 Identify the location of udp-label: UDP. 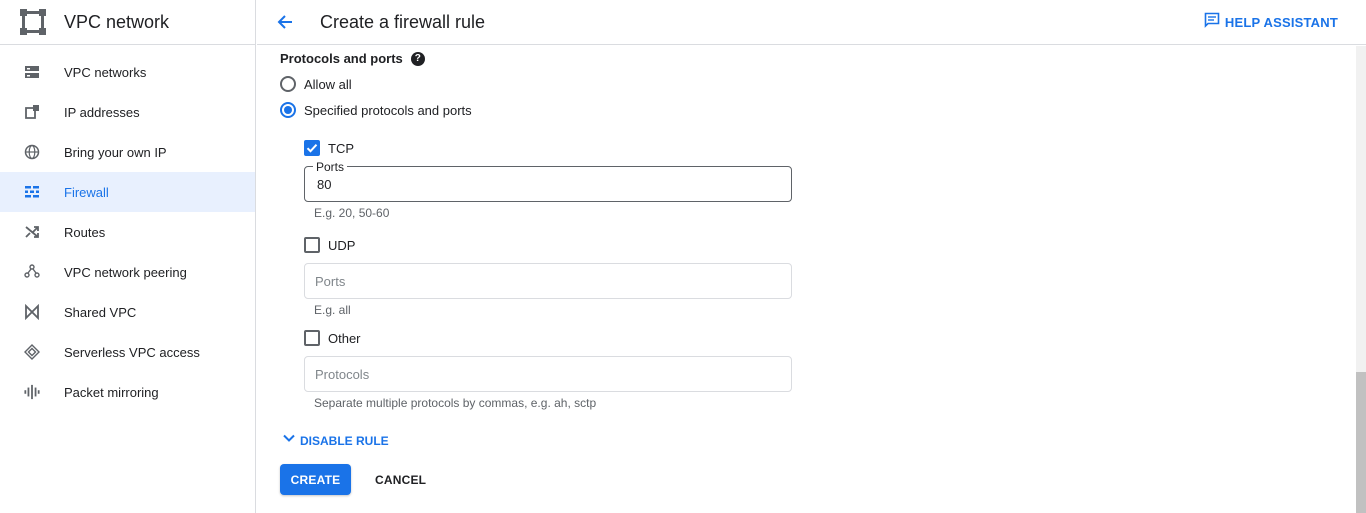
(342, 245).